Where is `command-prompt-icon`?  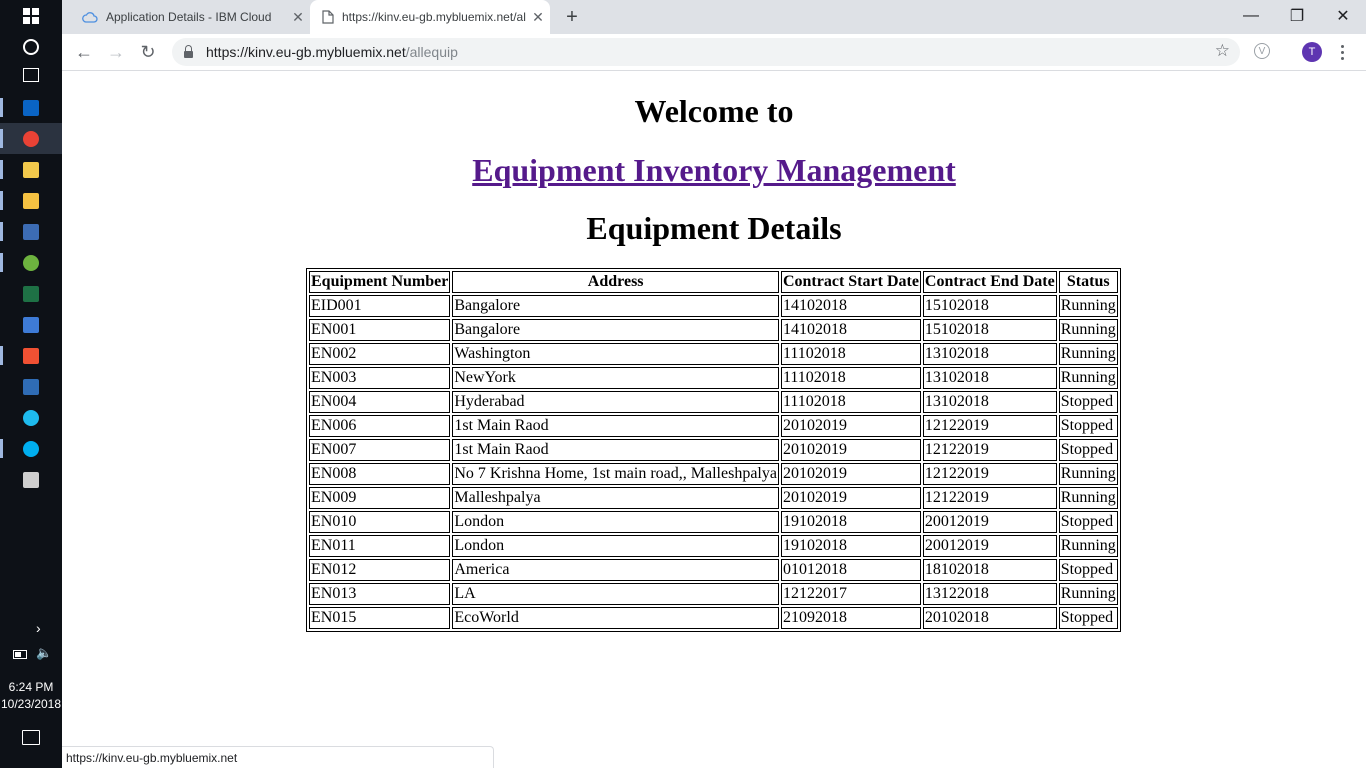
command-prompt-icon is located at coordinates (31, 479).